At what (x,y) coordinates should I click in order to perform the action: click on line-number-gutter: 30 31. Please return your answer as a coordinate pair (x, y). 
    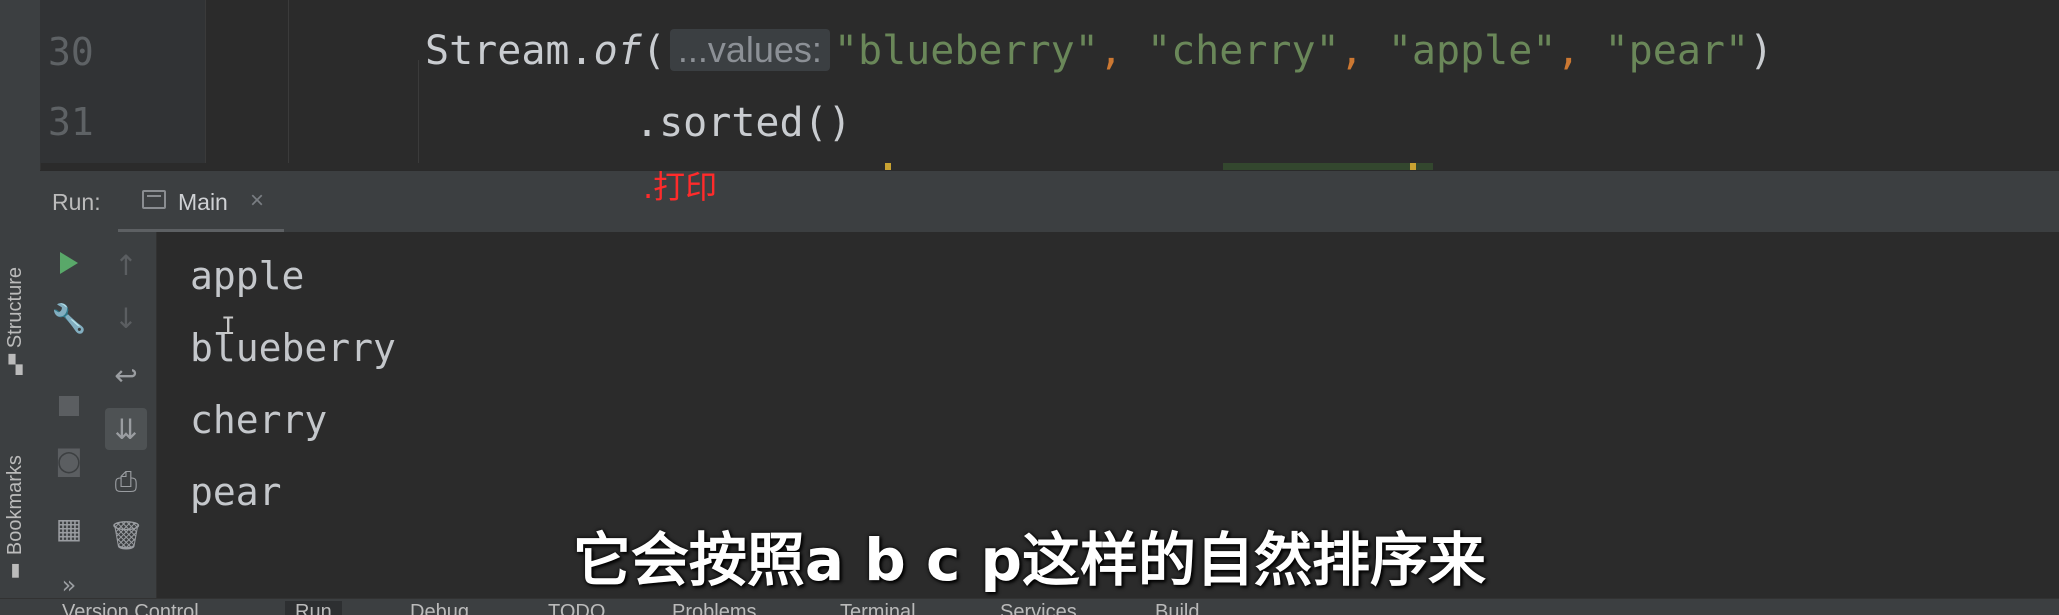
    Looking at the image, I should click on (123, 81).